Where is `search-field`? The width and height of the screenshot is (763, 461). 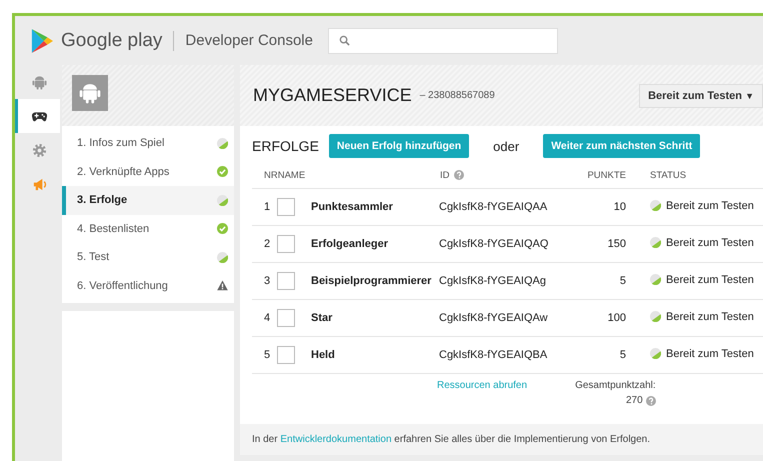 search-field is located at coordinates (443, 41).